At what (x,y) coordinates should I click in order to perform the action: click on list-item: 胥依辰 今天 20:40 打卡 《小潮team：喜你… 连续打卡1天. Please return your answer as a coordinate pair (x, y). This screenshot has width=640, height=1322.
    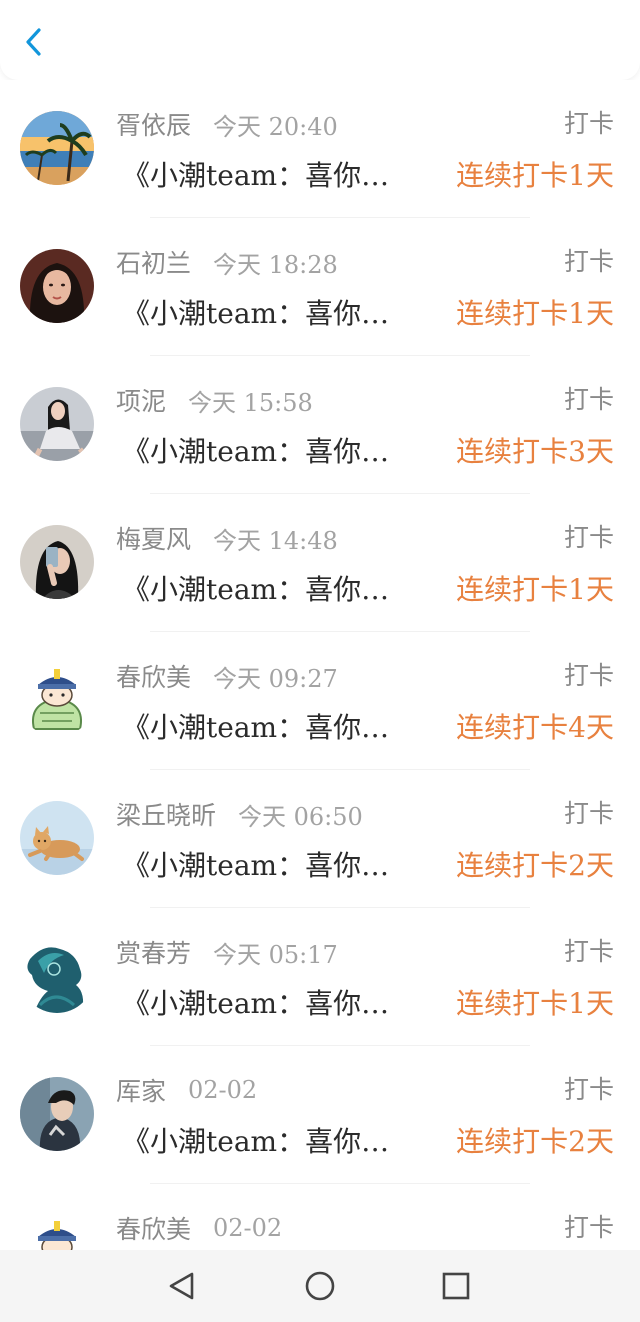
    Looking at the image, I should click on (320, 149).